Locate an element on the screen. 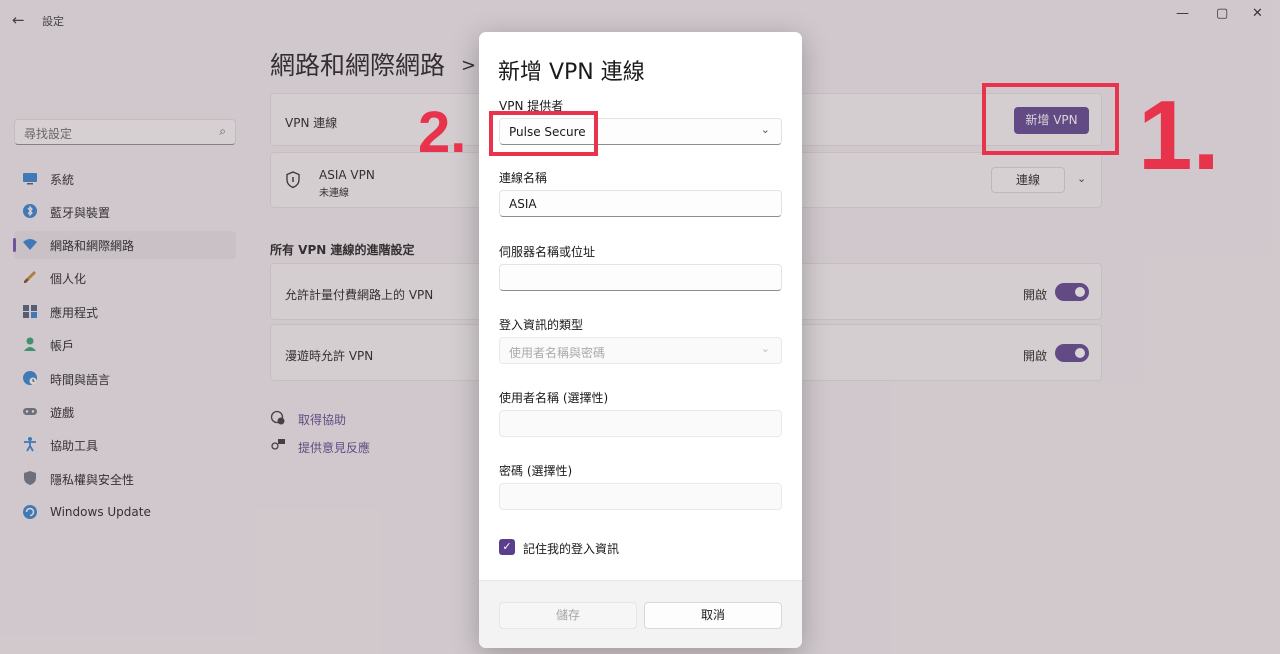 Image resolution: width=1280 pixels, height=654 pixels. connection-name-input: ASIA is located at coordinates (640, 203).